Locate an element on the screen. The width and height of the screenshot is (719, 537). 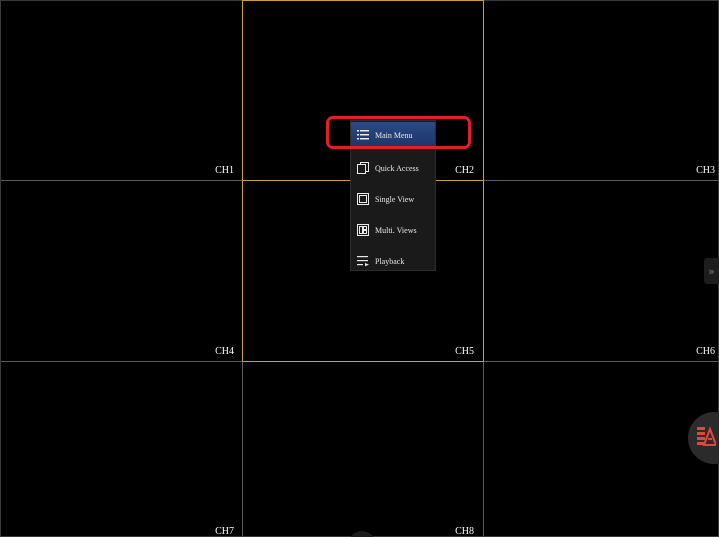
menu-item-main-menu: Main Menu is located at coordinates (393, 135).